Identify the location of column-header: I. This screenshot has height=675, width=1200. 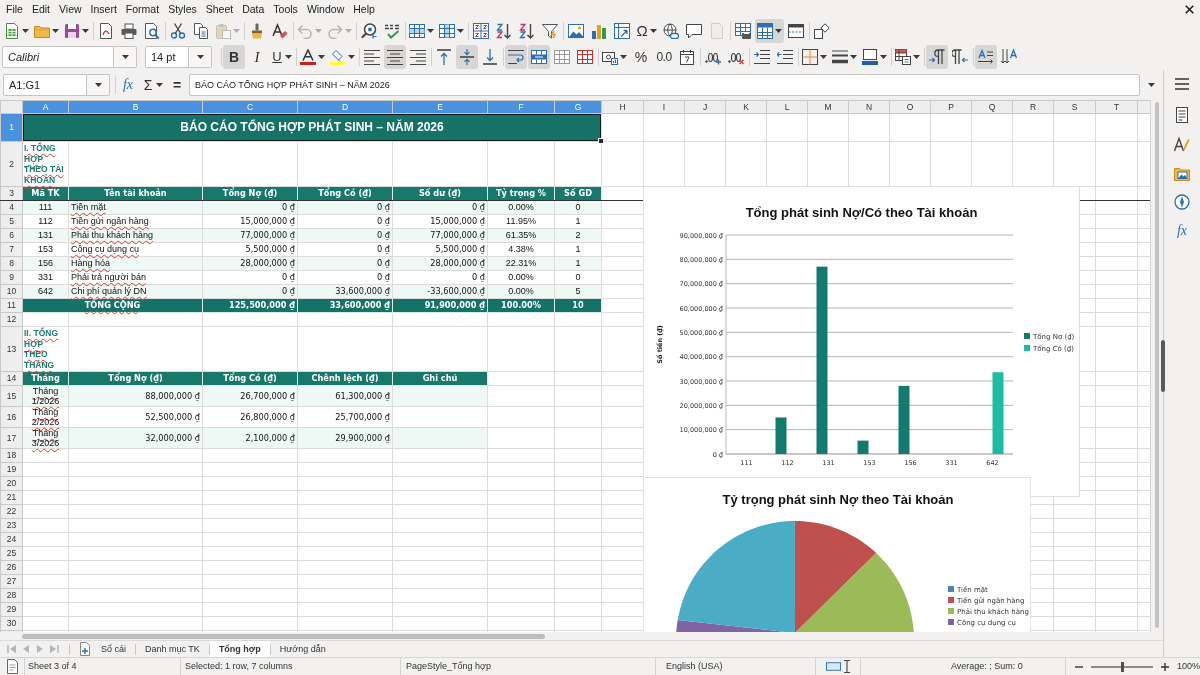
(664, 107).